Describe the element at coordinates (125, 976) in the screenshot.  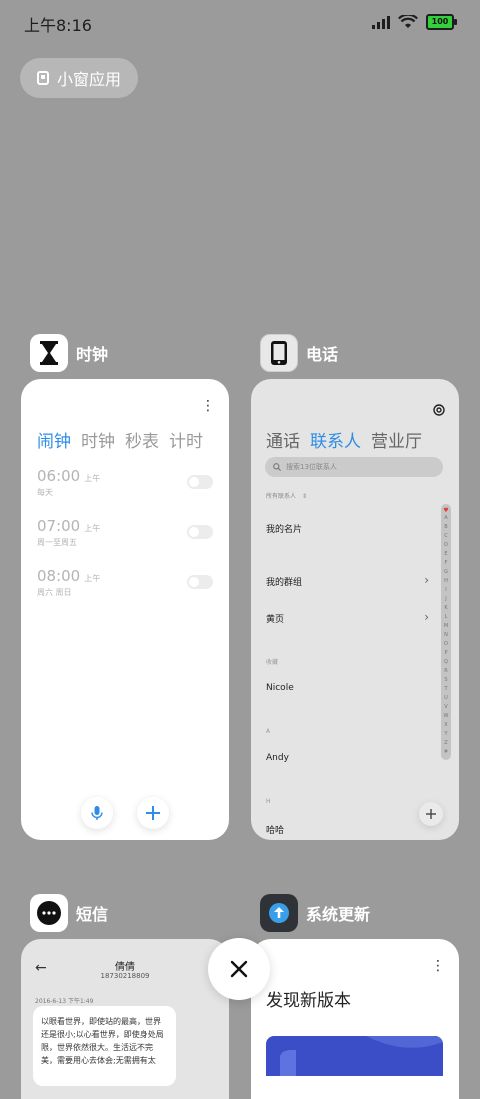
I see `conversation-contact-number: 18730218809` at that location.